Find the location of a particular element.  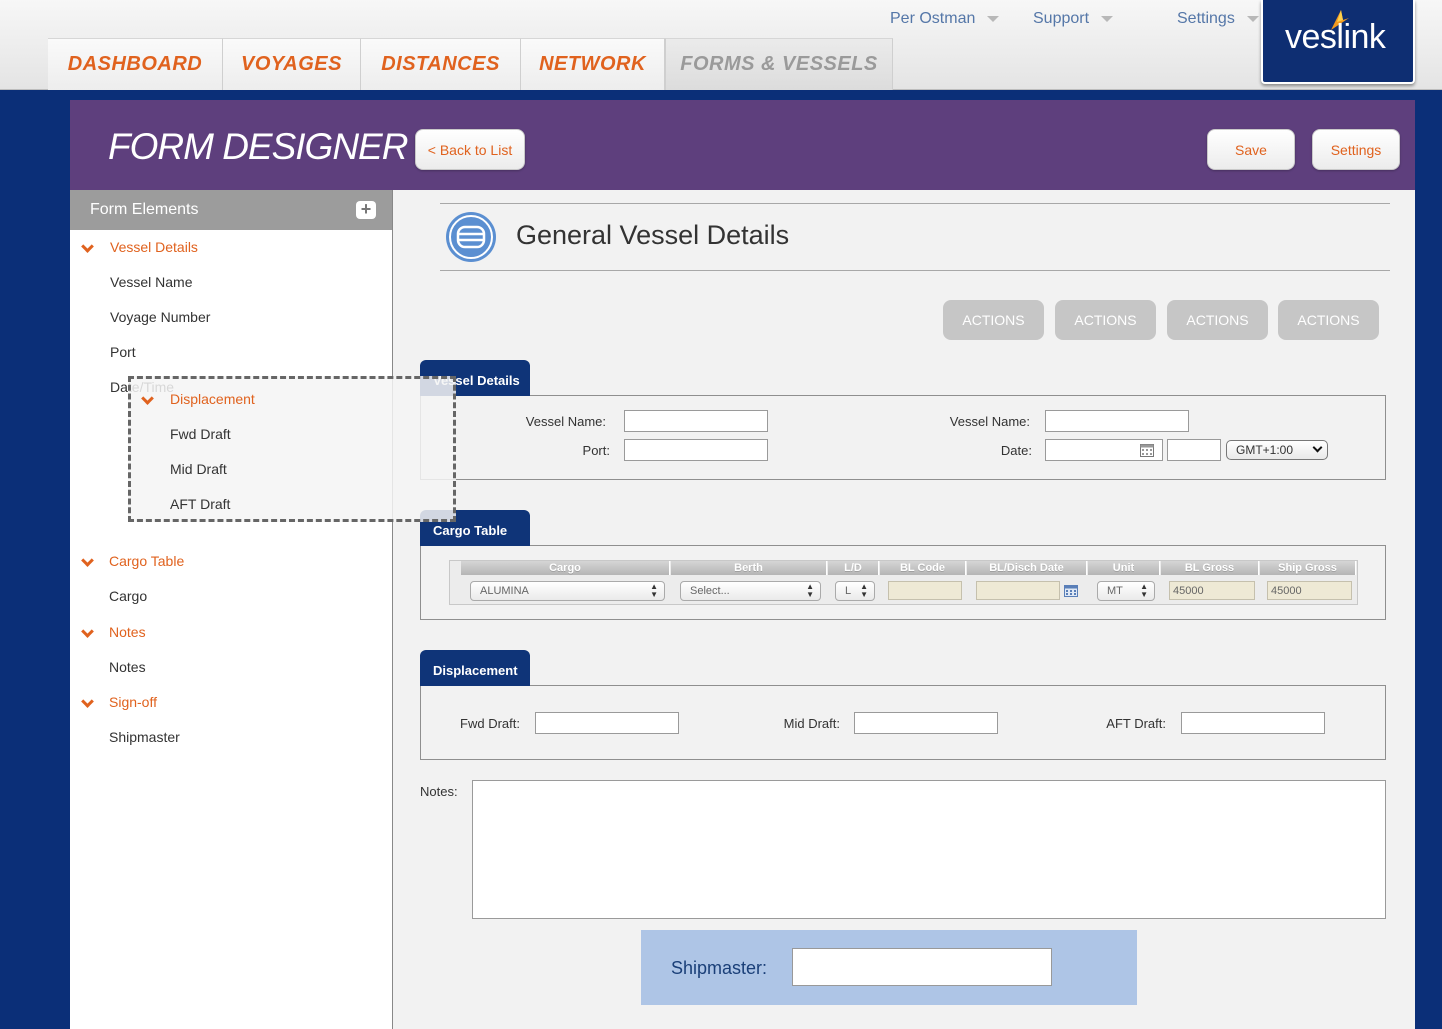

column-header-cargo: Cargo is located at coordinates (565, 568).